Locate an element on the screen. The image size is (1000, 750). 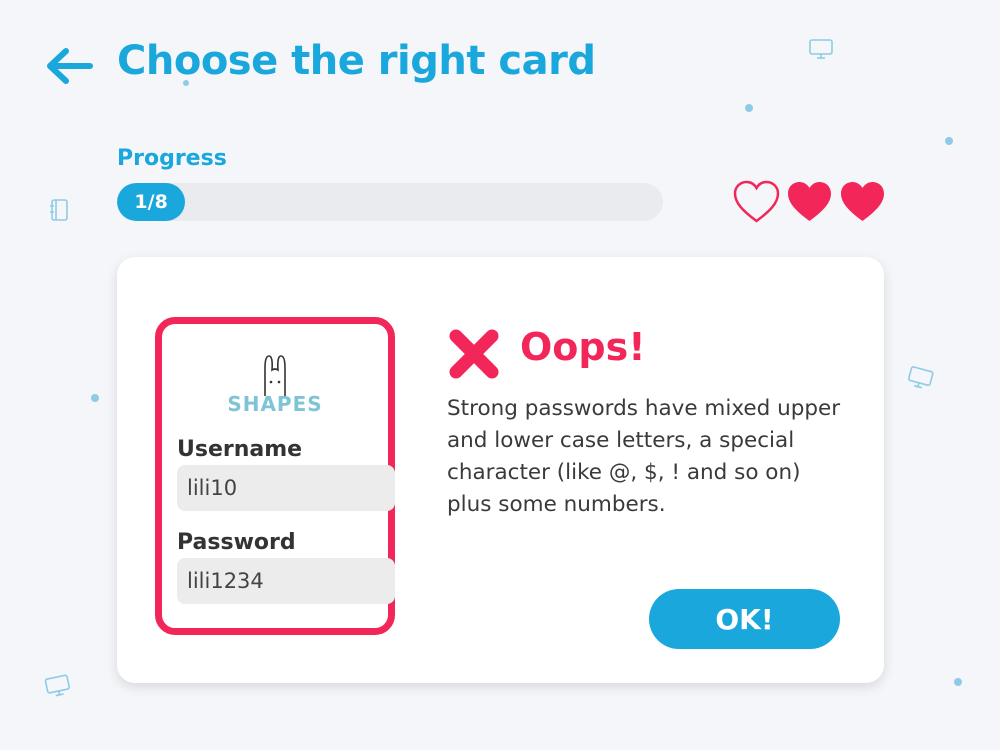
password-field: lili1234 is located at coordinates (286, 581).